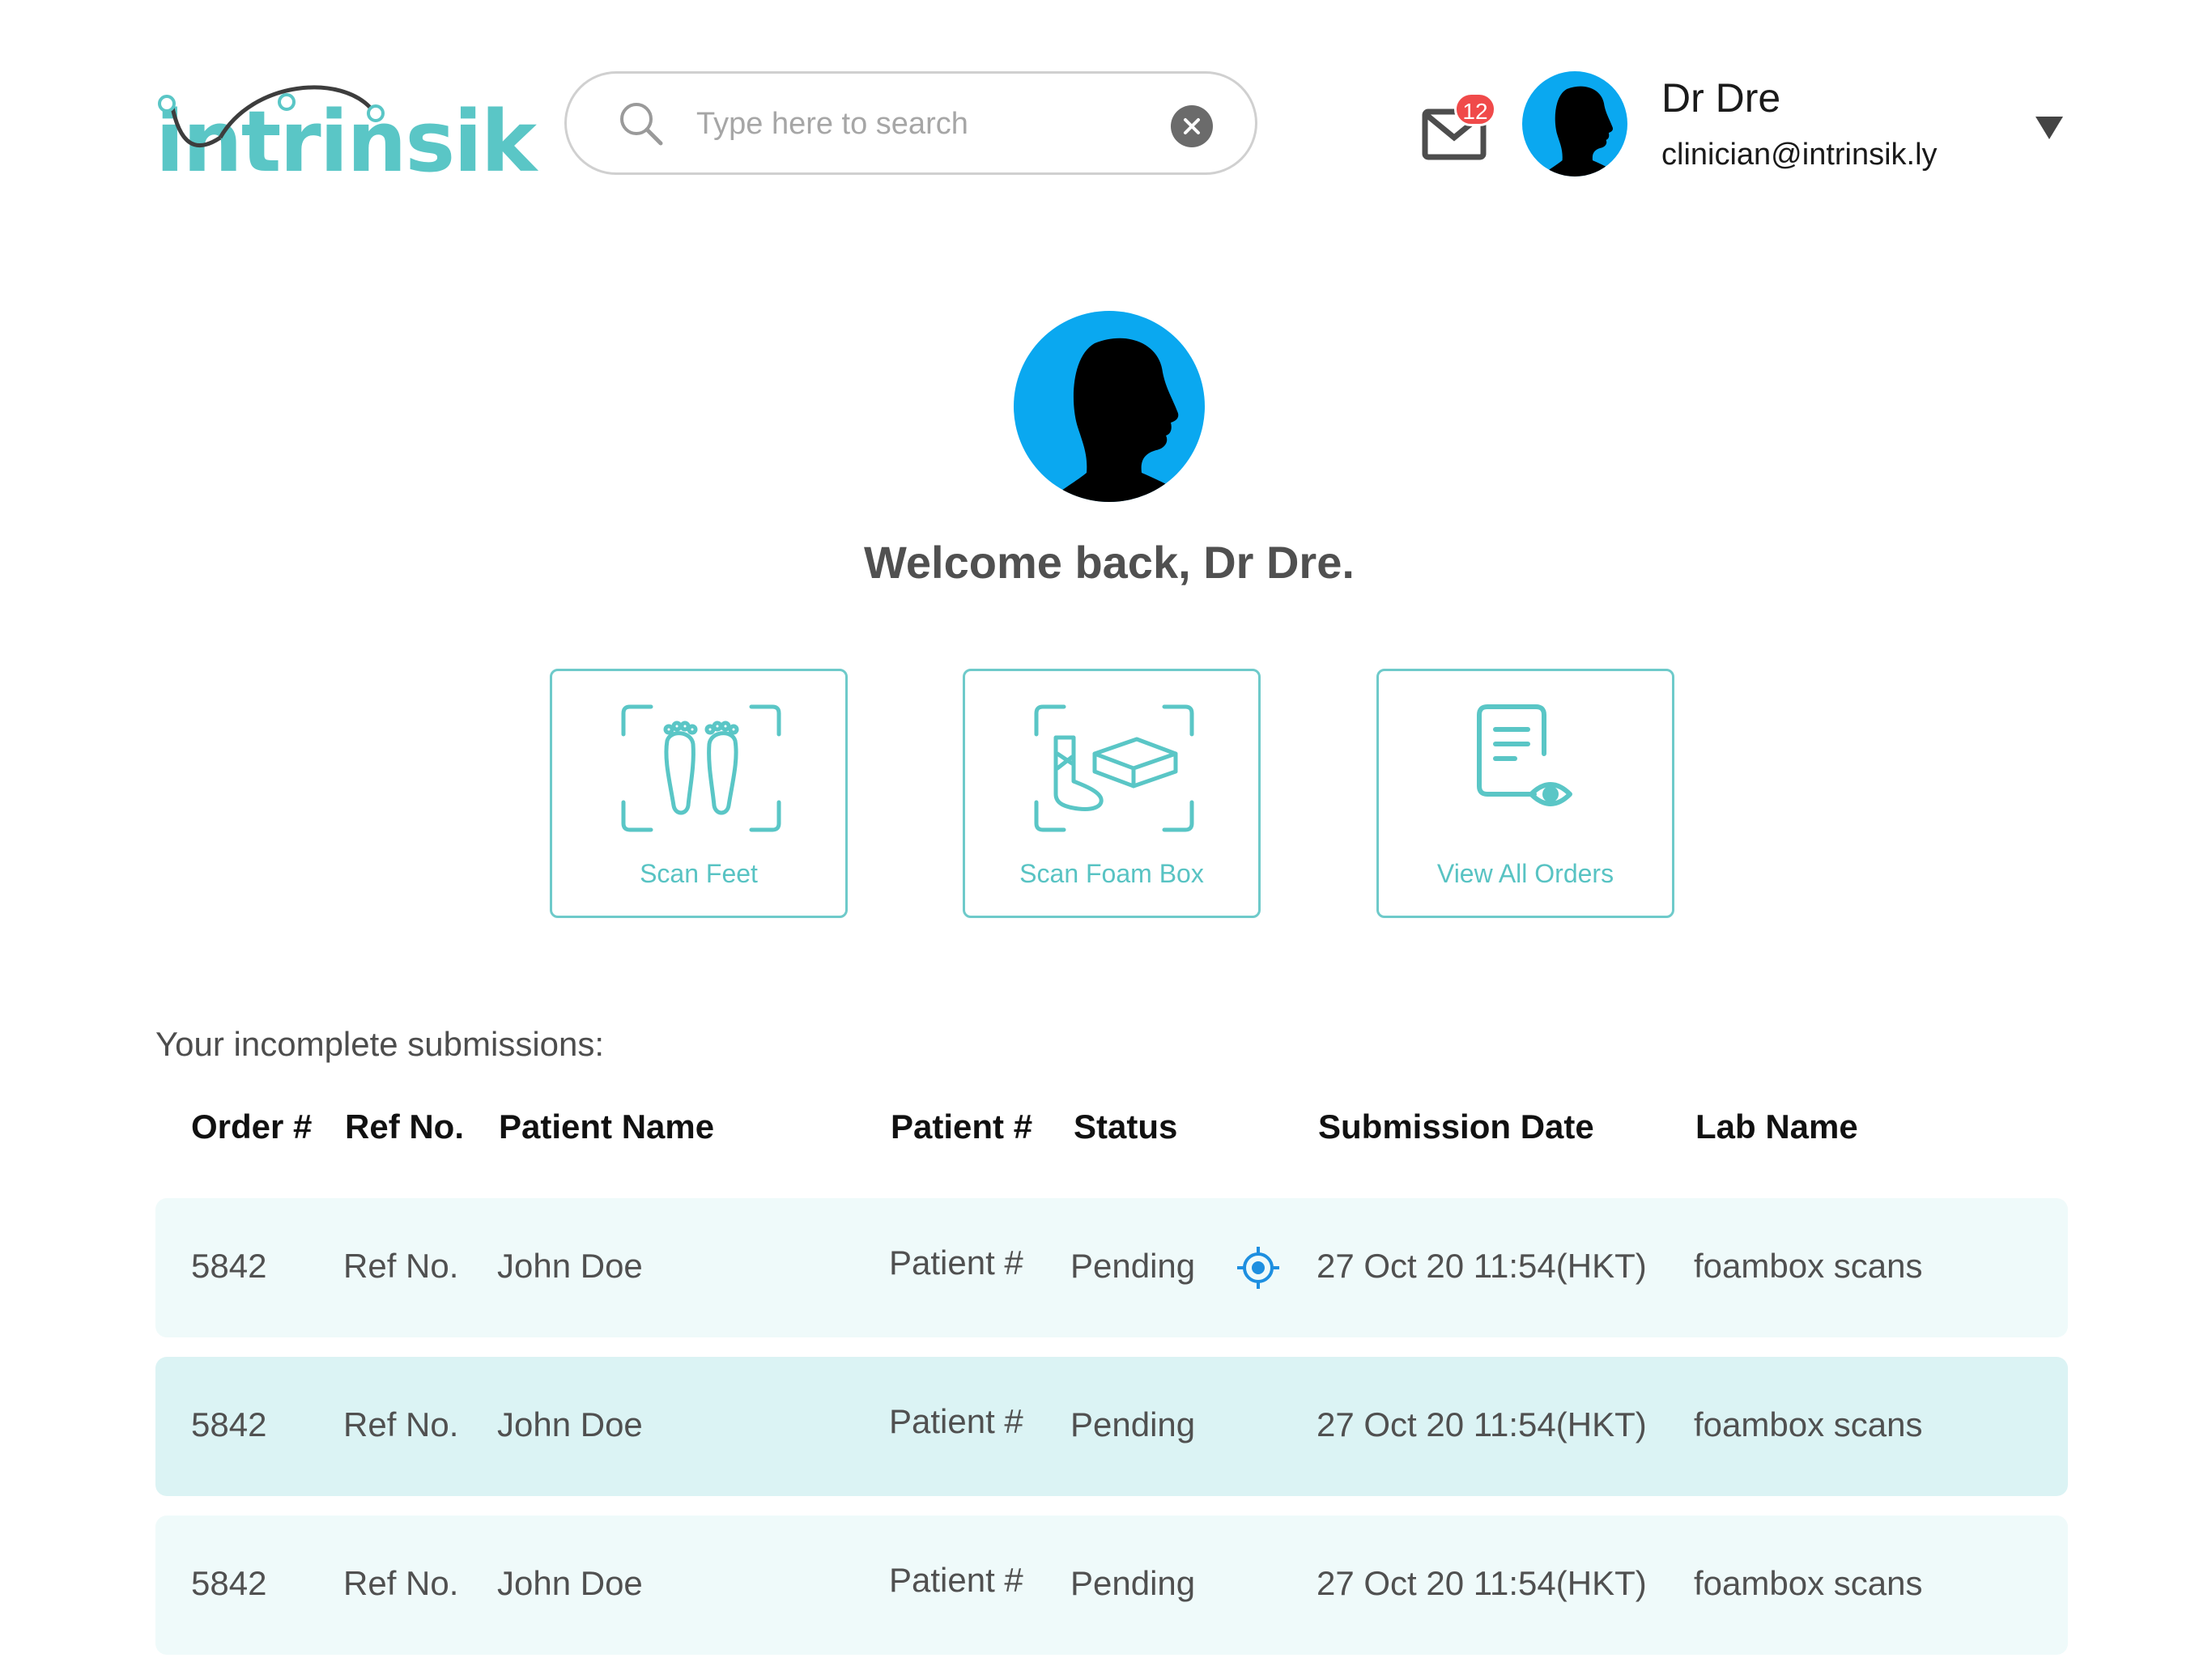 This screenshot has width=2212, height=1658. What do you see at coordinates (701, 768) in the screenshot?
I see `feet-scan-icon` at bounding box center [701, 768].